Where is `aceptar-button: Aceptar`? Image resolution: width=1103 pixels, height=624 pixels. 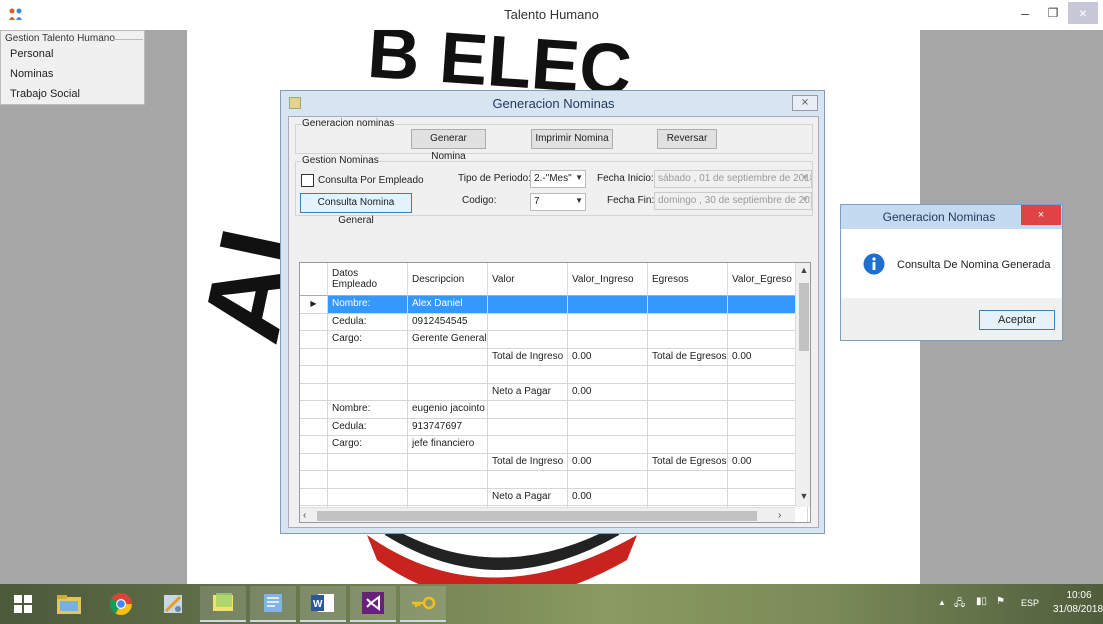 aceptar-button: Aceptar is located at coordinates (1017, 320).